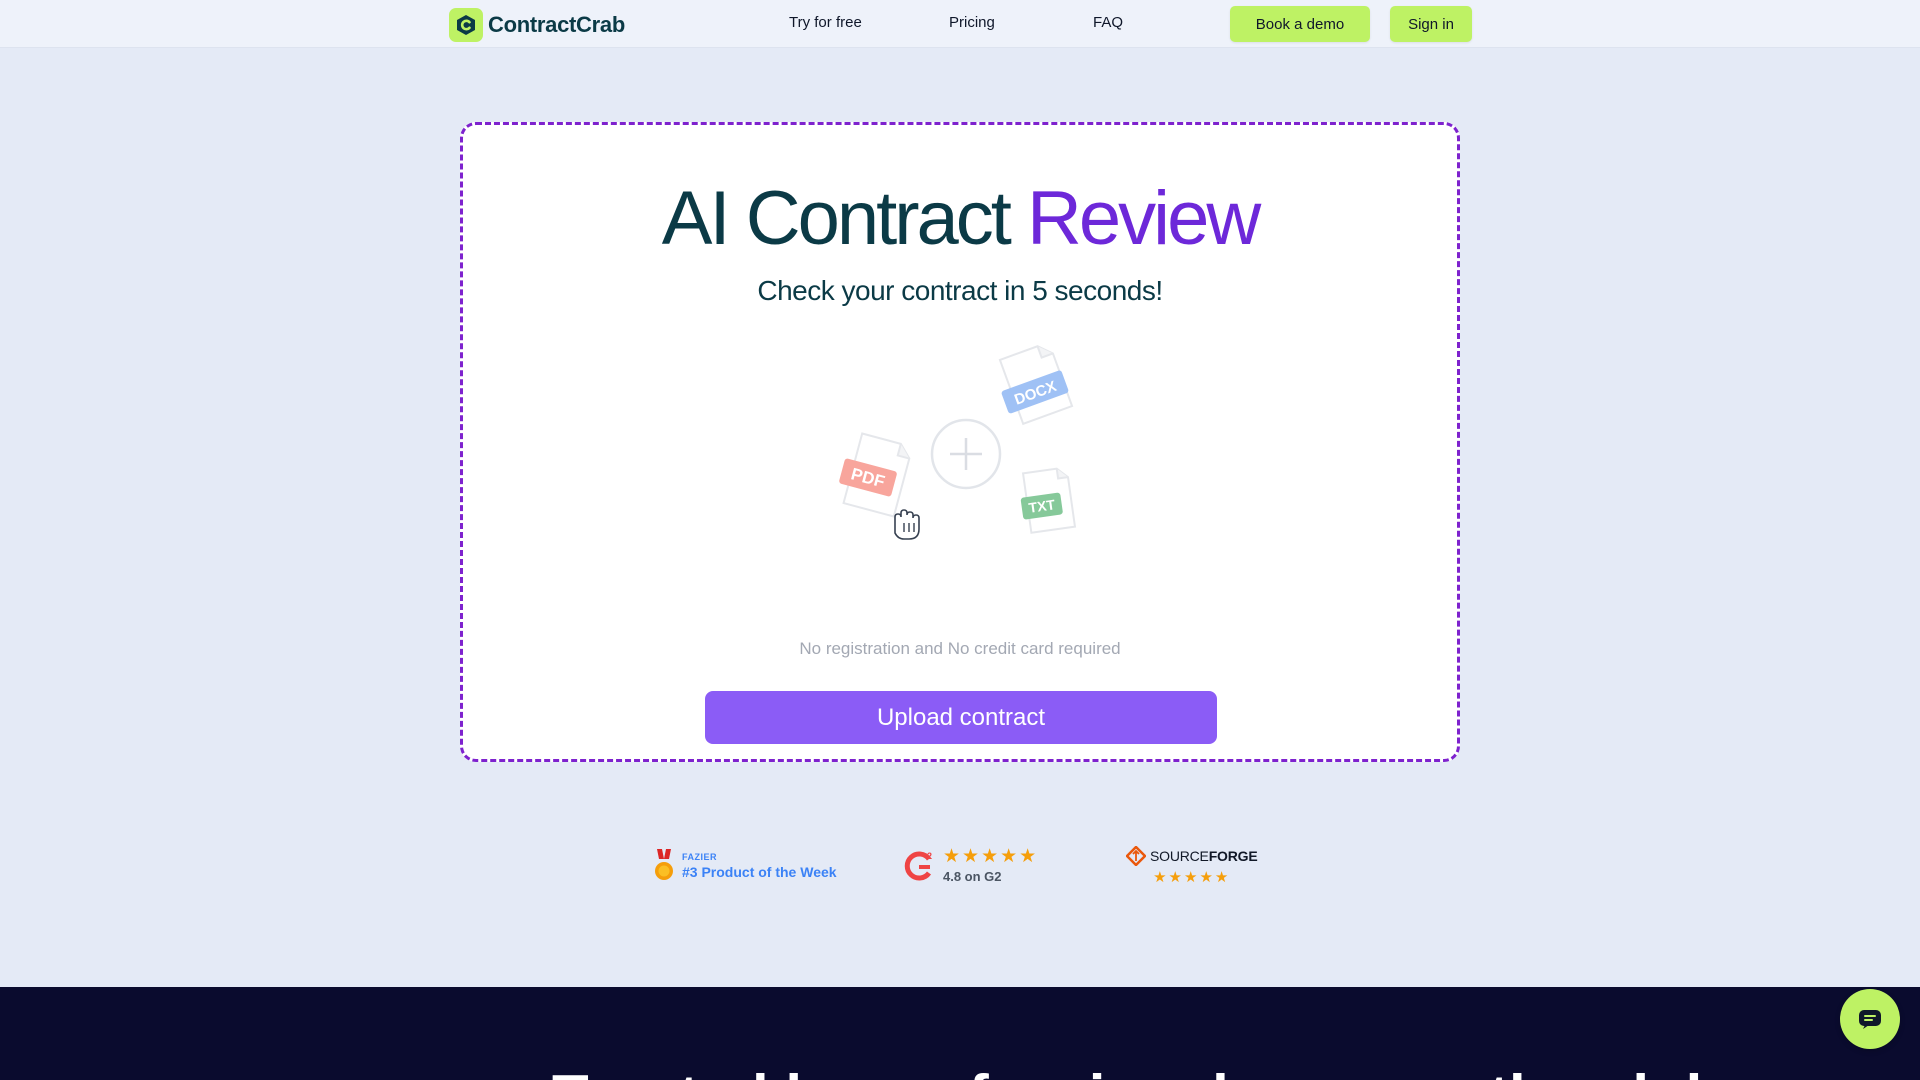  I want to click on chat-widget-button, so click(1870, 1019).